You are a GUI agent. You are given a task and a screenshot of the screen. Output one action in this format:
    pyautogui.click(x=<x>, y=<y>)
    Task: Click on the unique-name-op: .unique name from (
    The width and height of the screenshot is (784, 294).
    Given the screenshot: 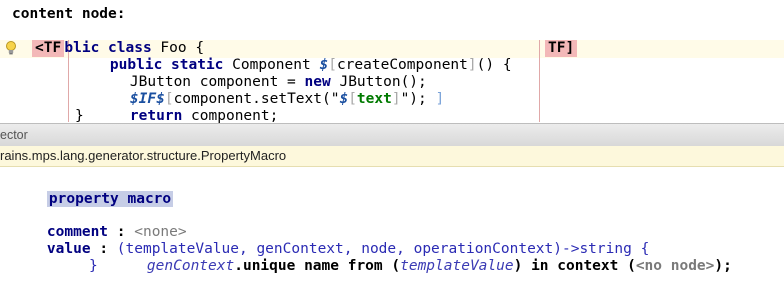 What is the action you would take?
    pyautogui.click(x=317, y=266)
    